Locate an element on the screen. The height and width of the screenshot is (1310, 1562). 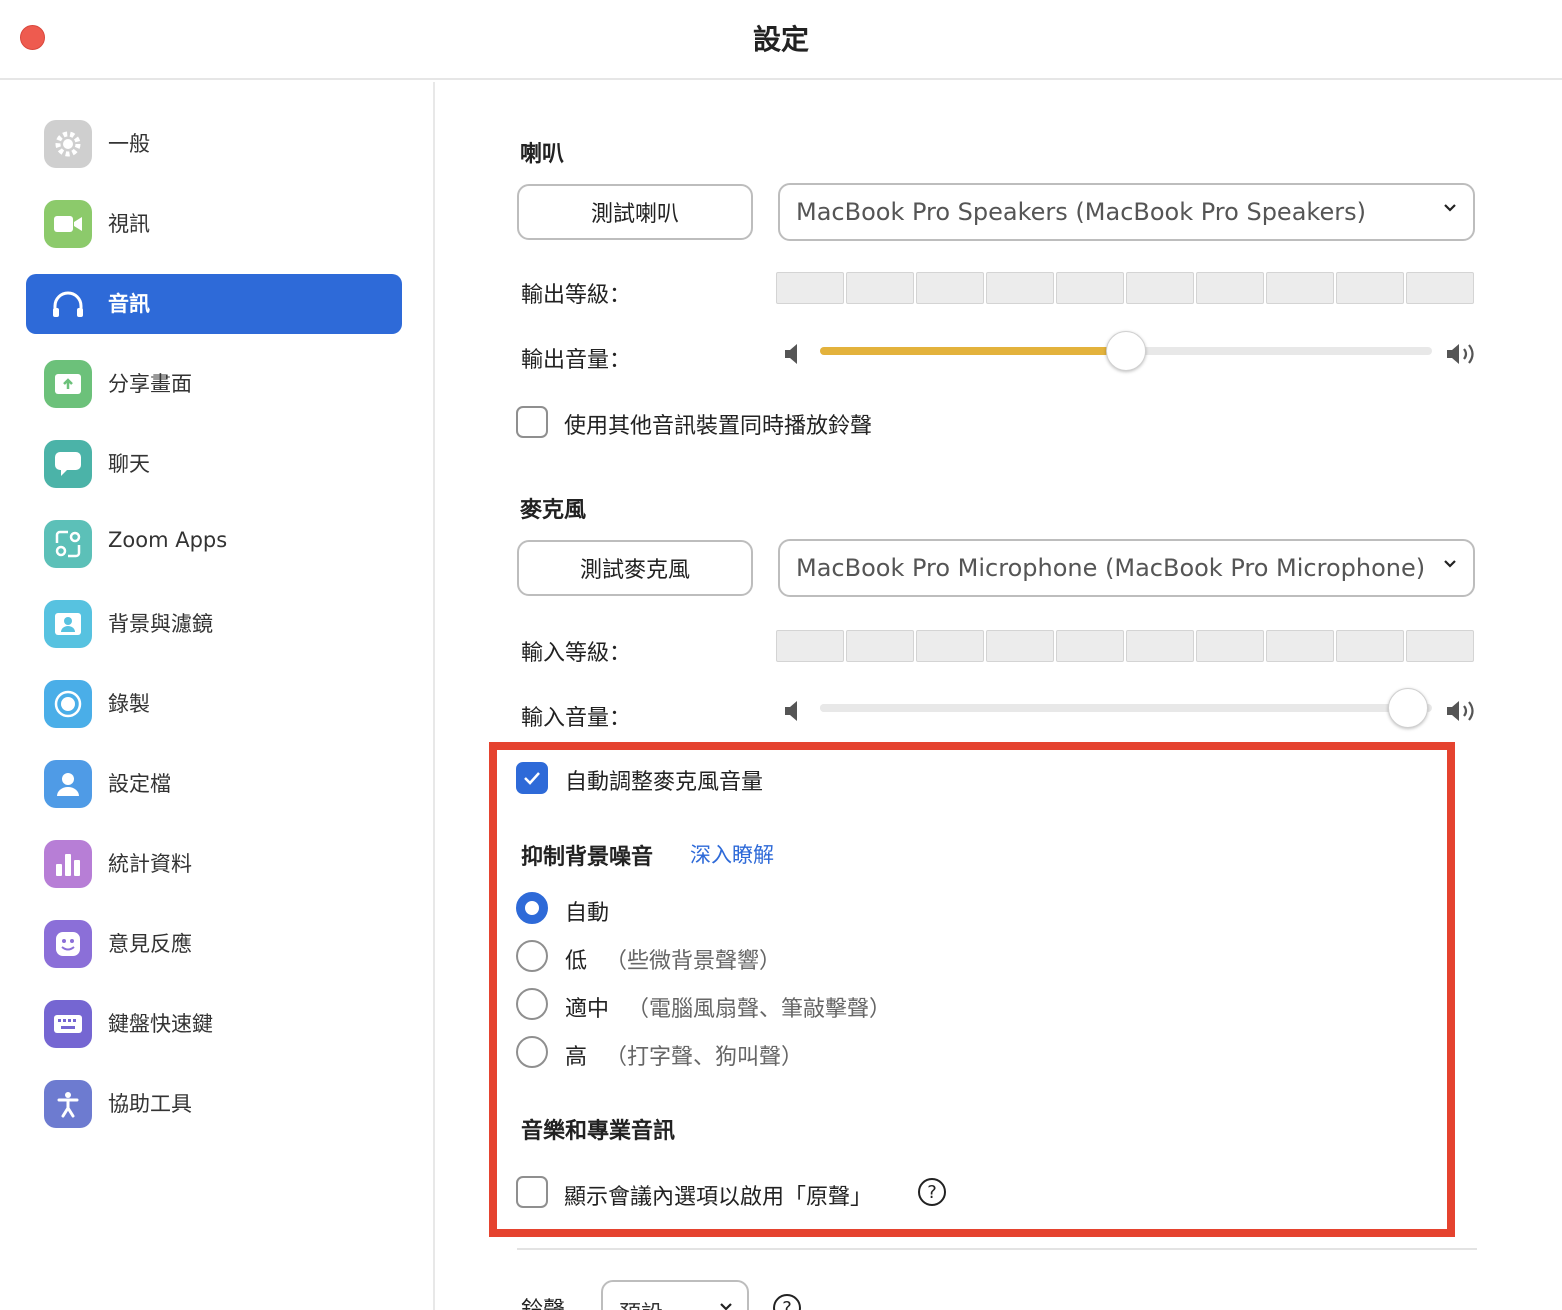
input-level-label: 輸入等級： is located at coordinates (576, 653).